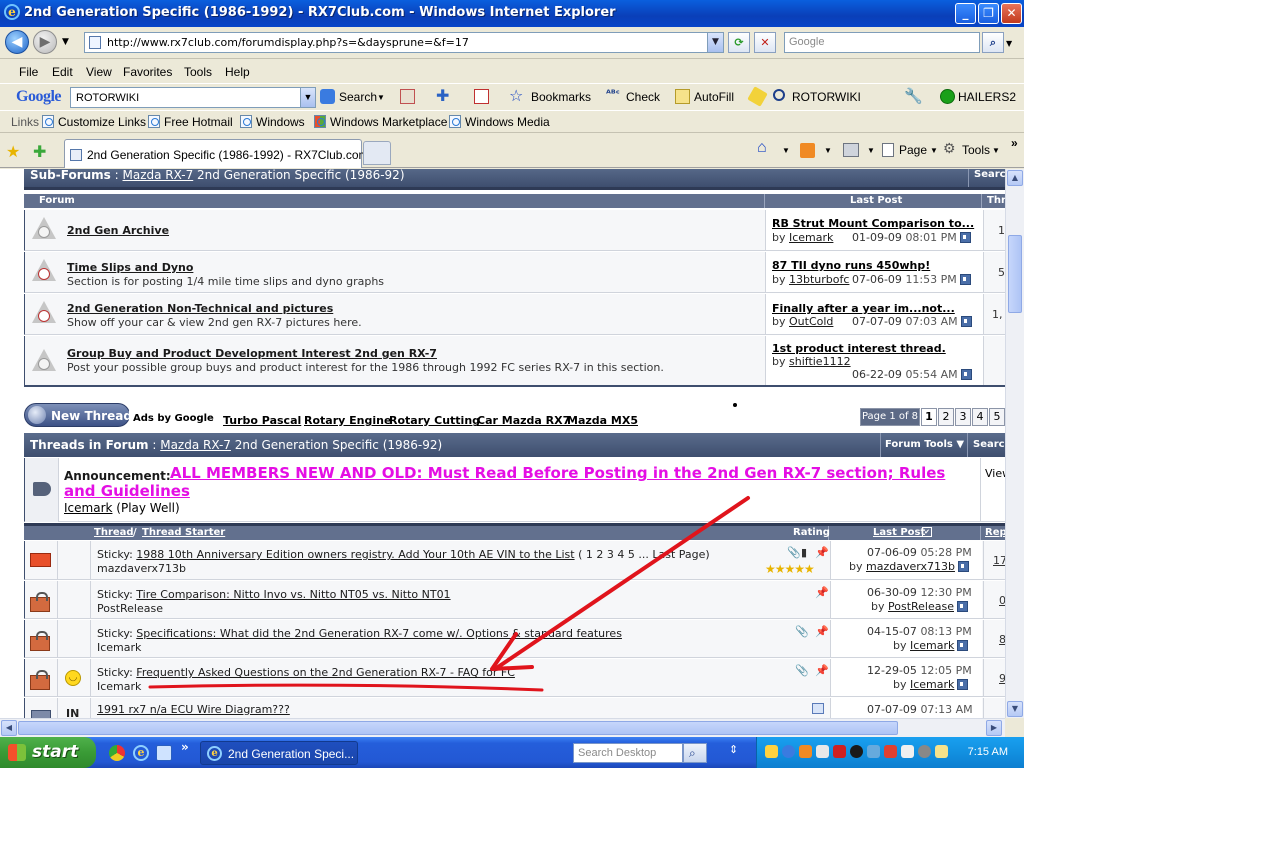 The image size is (1282, 854). What do you see at coordinates (147, 72) in the screenshot?
I see `menu-favorites: Favorites` at bounding box center [147, 72].